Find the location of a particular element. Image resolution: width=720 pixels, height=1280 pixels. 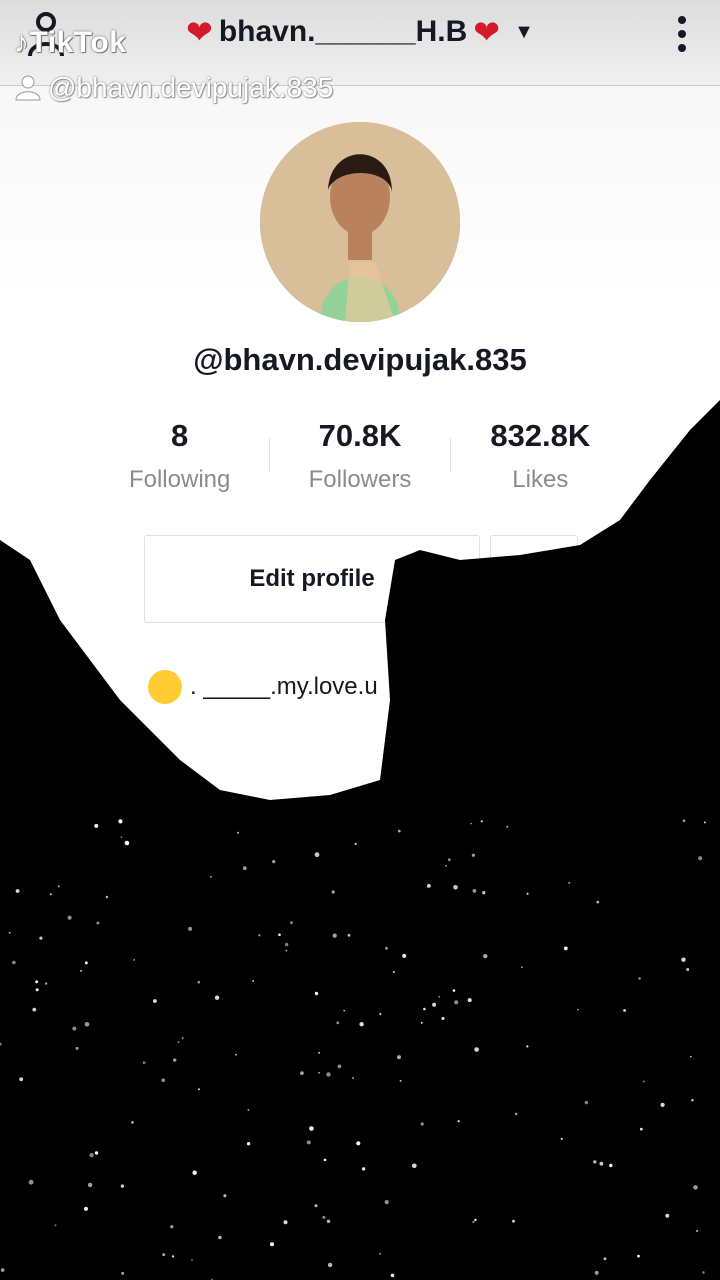

edit-profile-button: Edit profile is located at coordinates (312, 579).